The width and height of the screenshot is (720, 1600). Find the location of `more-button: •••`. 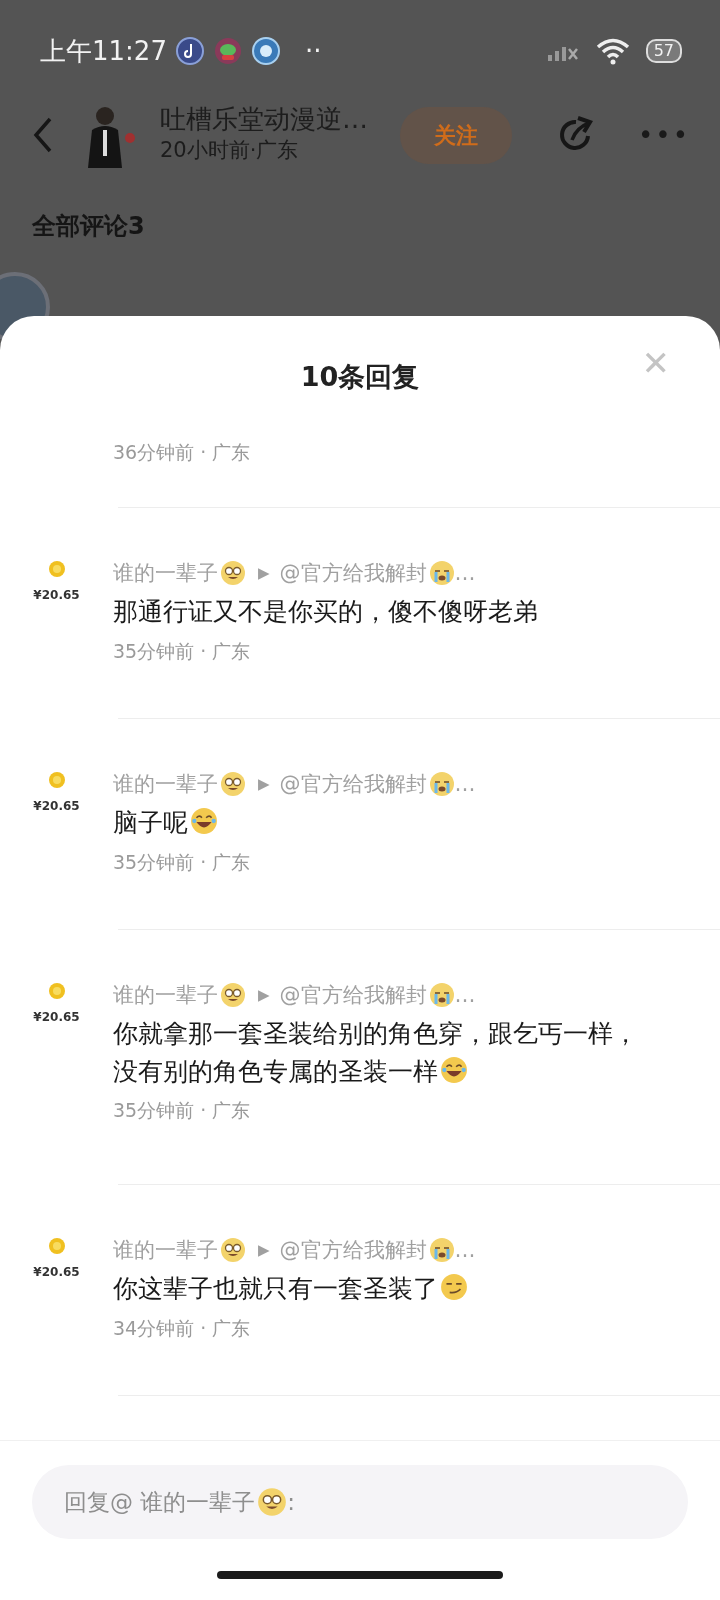

more-button: ••• is located at coordinates (664, 135).